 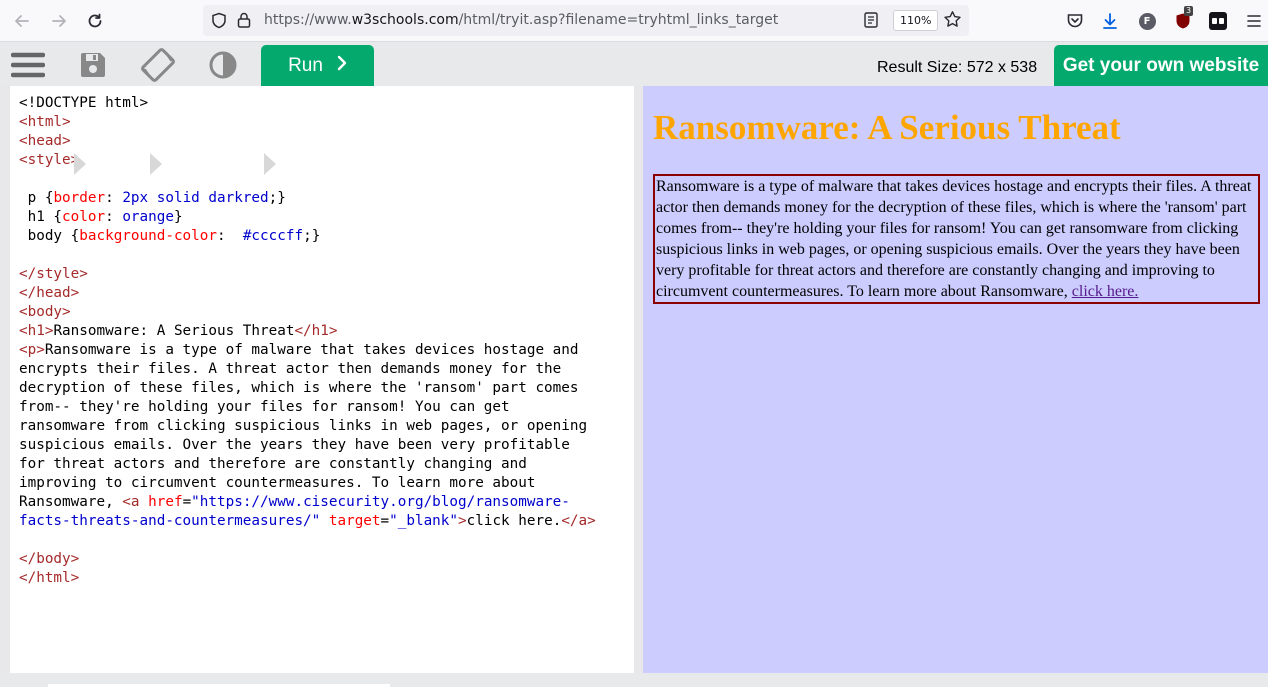 I want to click on profile-icon: F, so click(x=1147, y=21).